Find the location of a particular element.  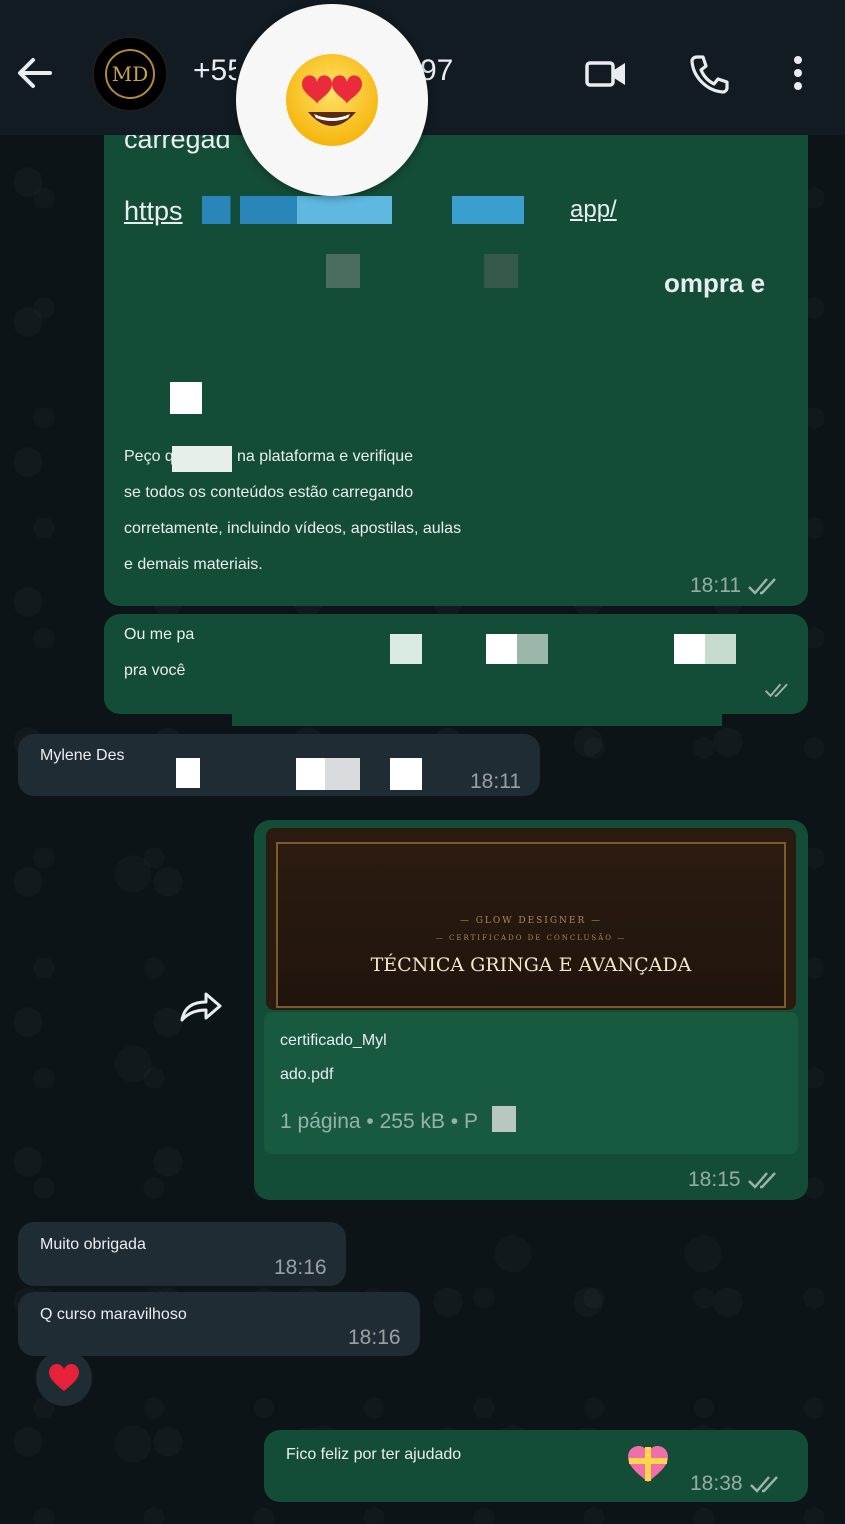

certificate-subtitle: — CERTIFICADO DE CONCLUSÃO — is located at coordinates (531, 938).